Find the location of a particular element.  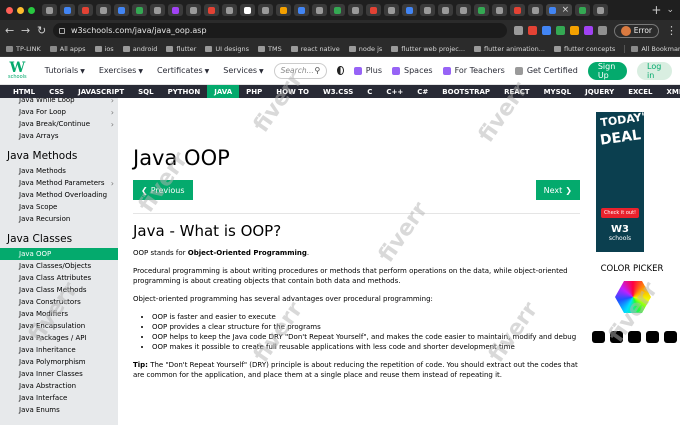

sidebar-item: Java While Loop is located at coordinates (59, 102).